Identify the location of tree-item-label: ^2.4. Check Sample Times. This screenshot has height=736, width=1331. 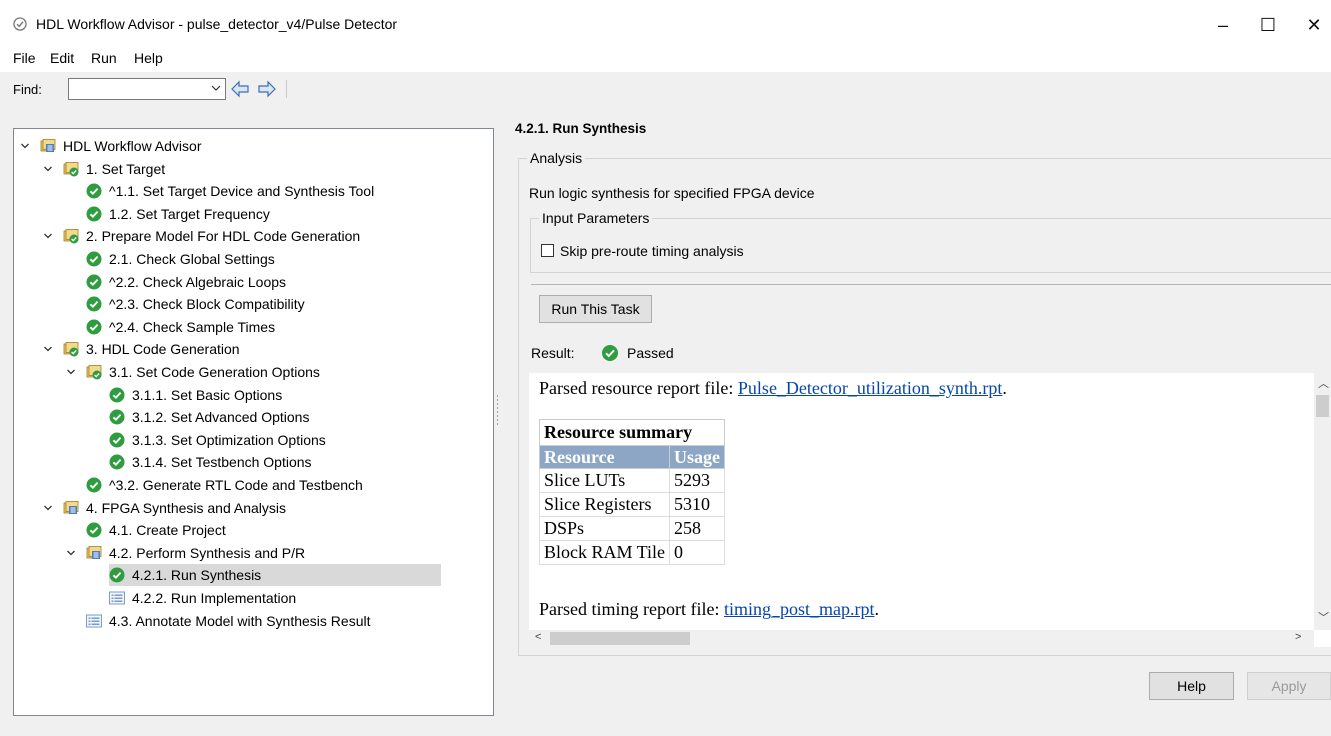
(192, 326).